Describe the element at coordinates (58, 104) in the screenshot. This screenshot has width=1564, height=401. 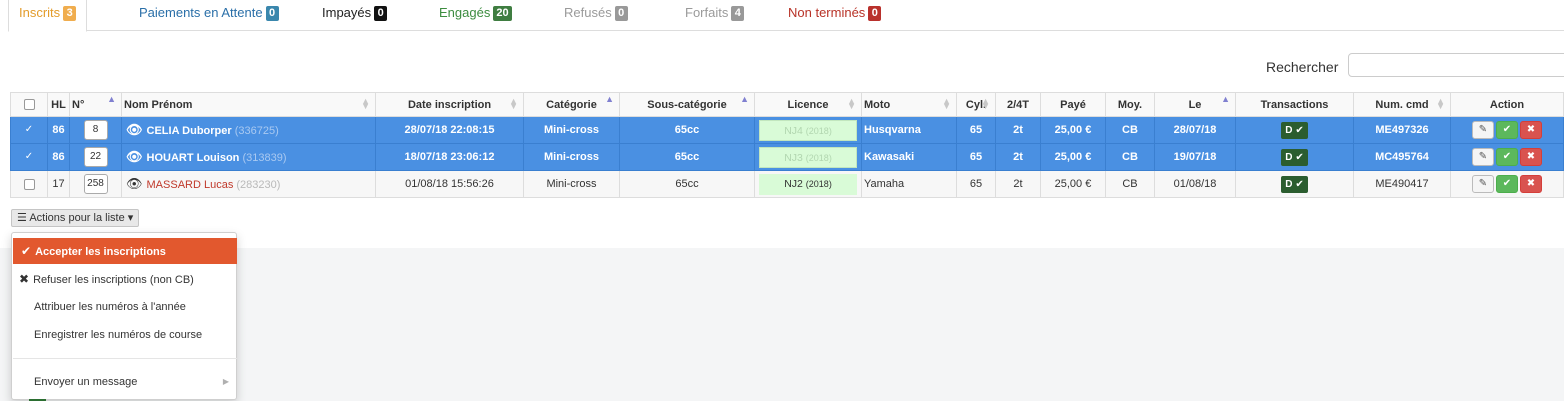
I see `column-header-hl: HL` at that location.